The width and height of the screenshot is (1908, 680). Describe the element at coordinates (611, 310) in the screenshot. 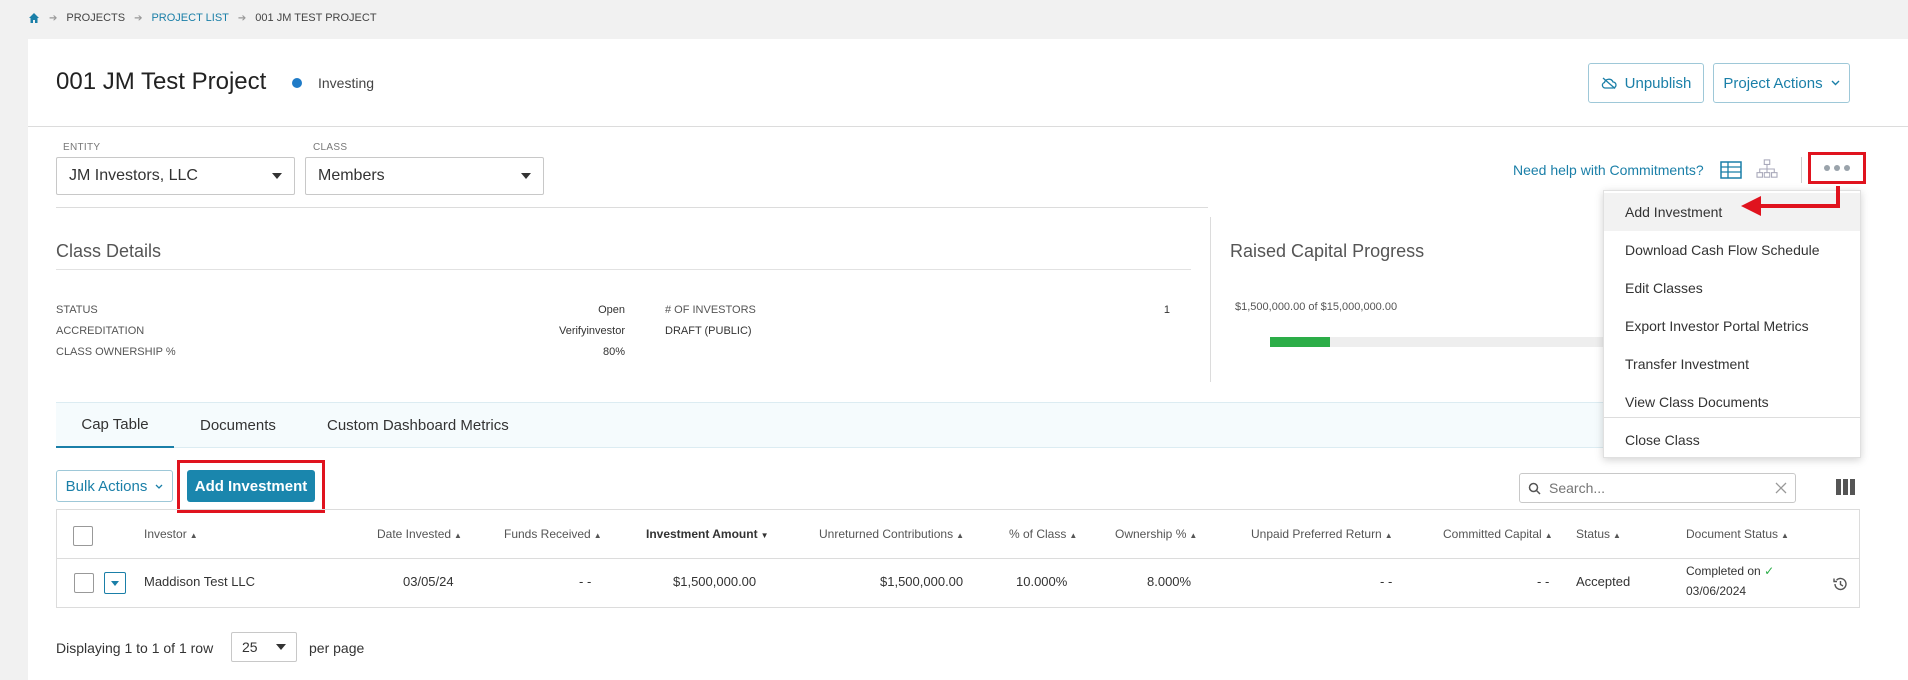

I see `status-value: Open` at that location.